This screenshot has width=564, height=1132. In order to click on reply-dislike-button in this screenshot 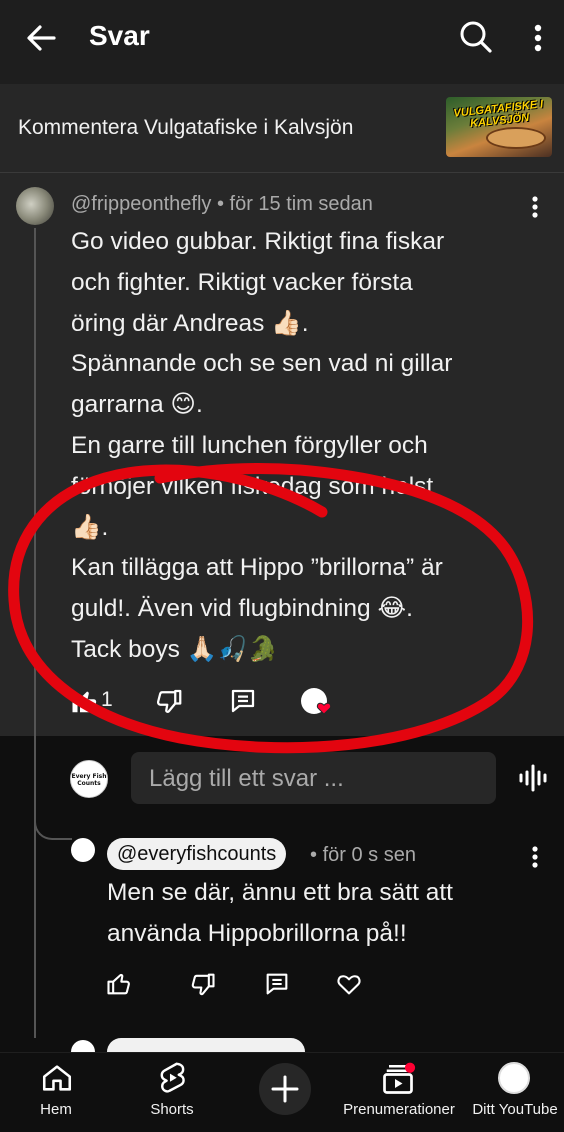, I will do `click(203, 986)`.